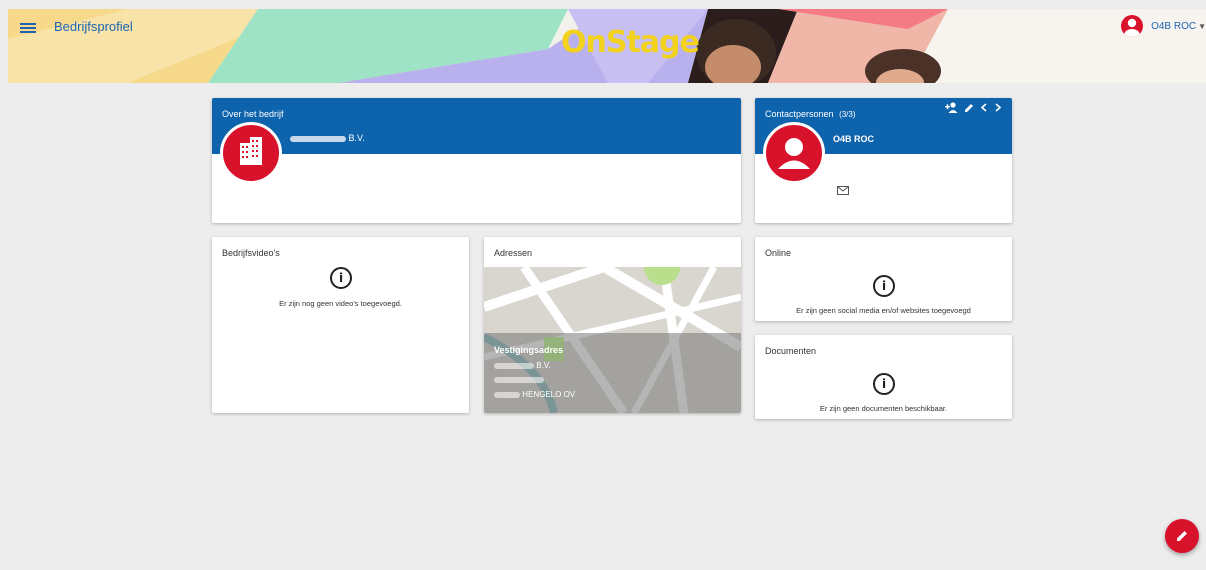 This screenshot has width=1206, height=570. What do you see at coordinates (951, 109) in the screenshot?
I see `add-person-icon` at bounding box center [951, 109].